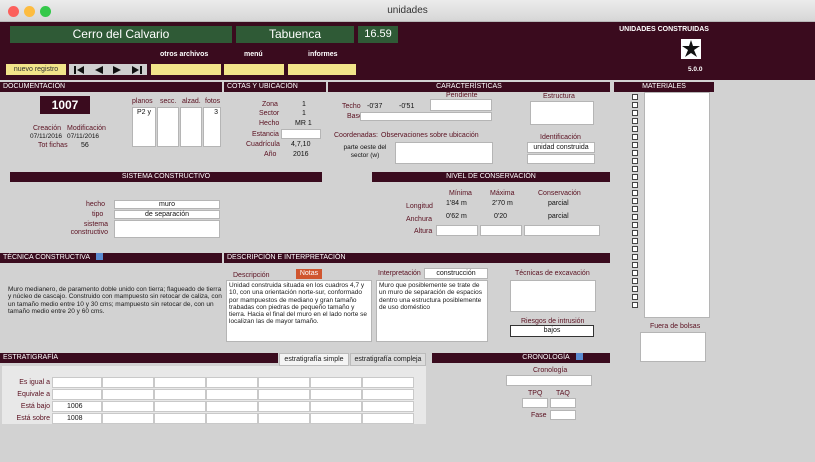  Describe the element at coordinates (323, 54) in the screenshot. I see `informes-button: informes` at that location.